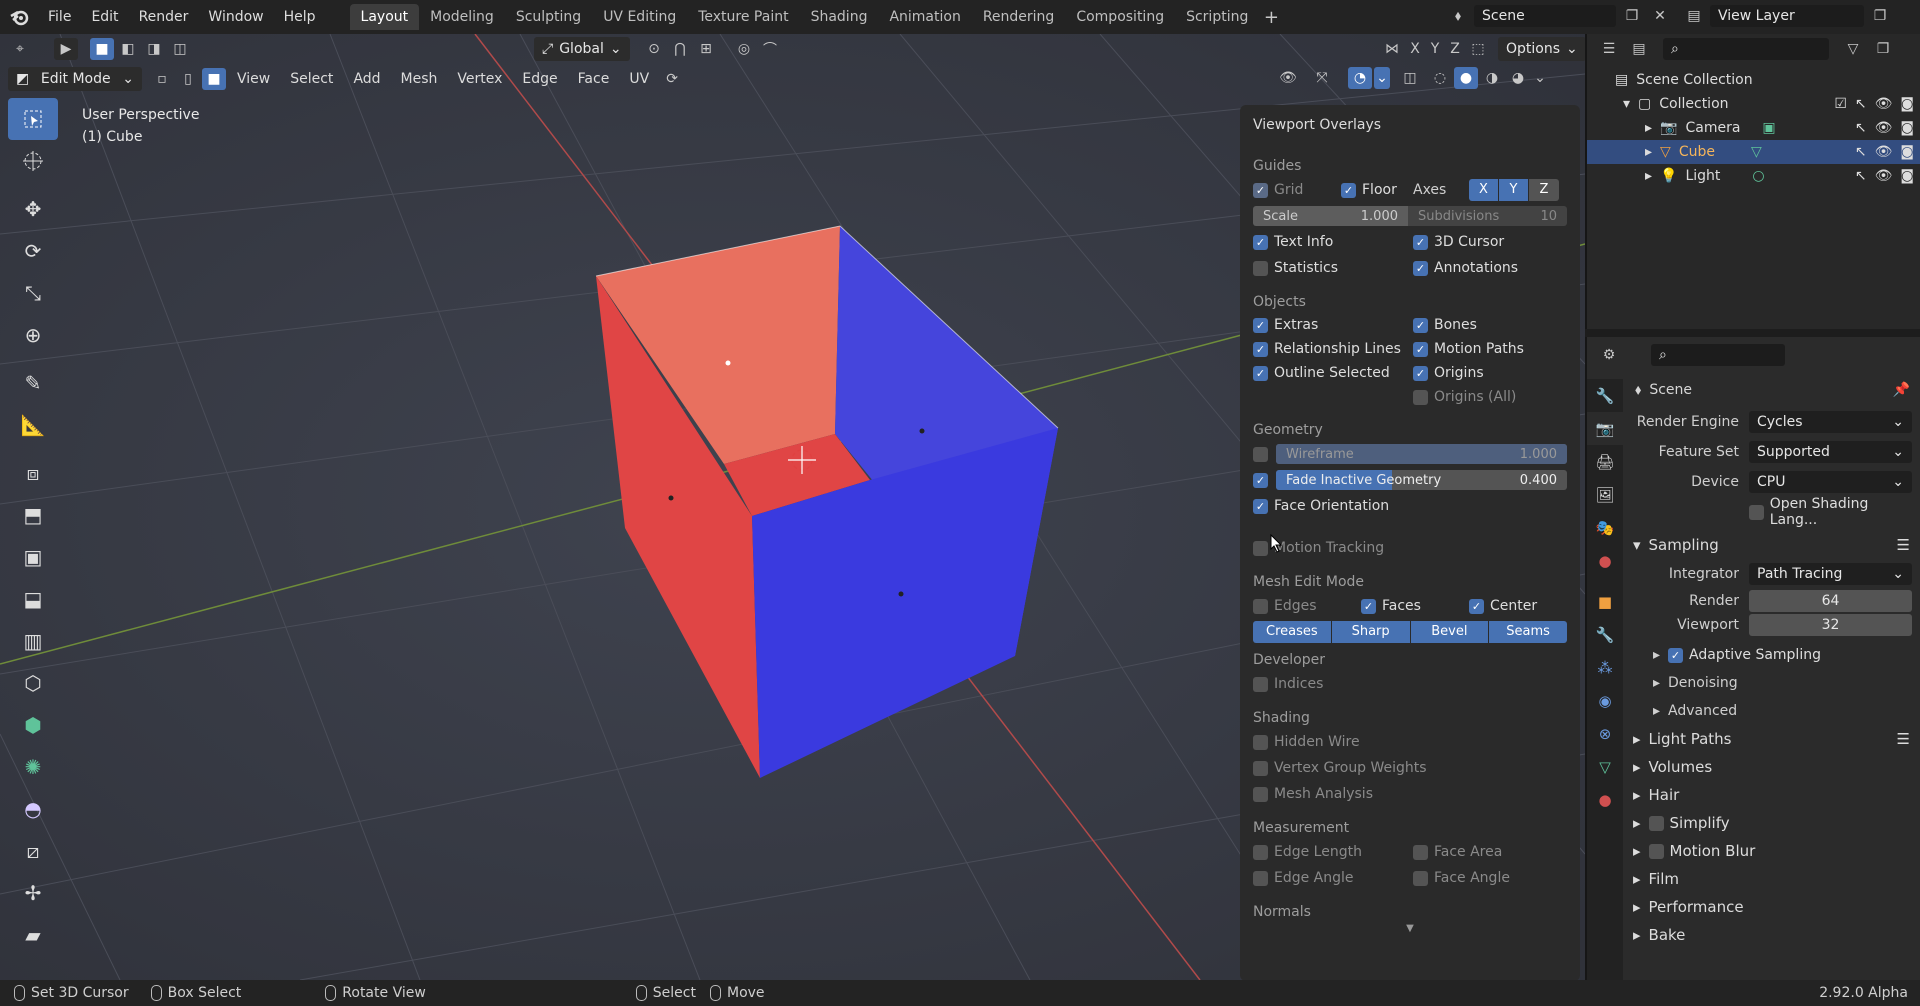 The image size is (1920, 1006). I want to click on tab-world: ●, so click(1605, 560).